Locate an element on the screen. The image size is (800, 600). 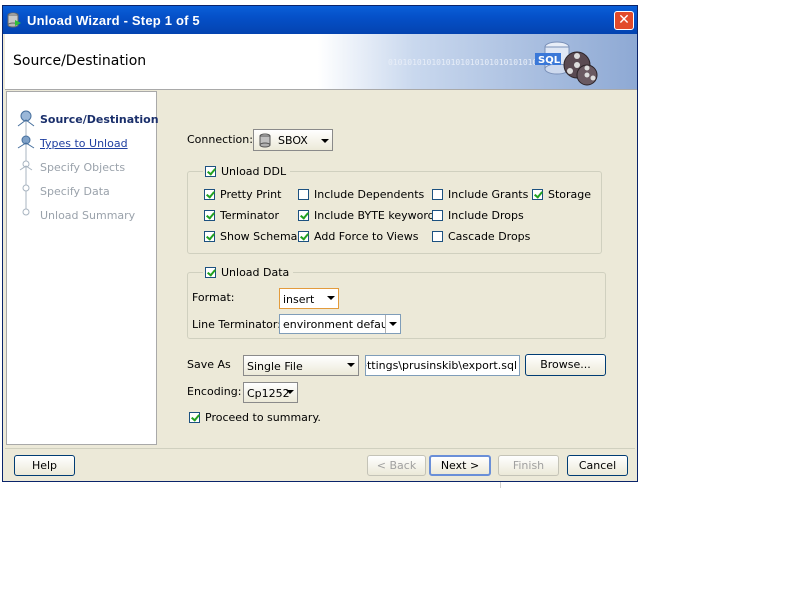
save-as-mode-value: Single File is located at coordinates (275, 366).